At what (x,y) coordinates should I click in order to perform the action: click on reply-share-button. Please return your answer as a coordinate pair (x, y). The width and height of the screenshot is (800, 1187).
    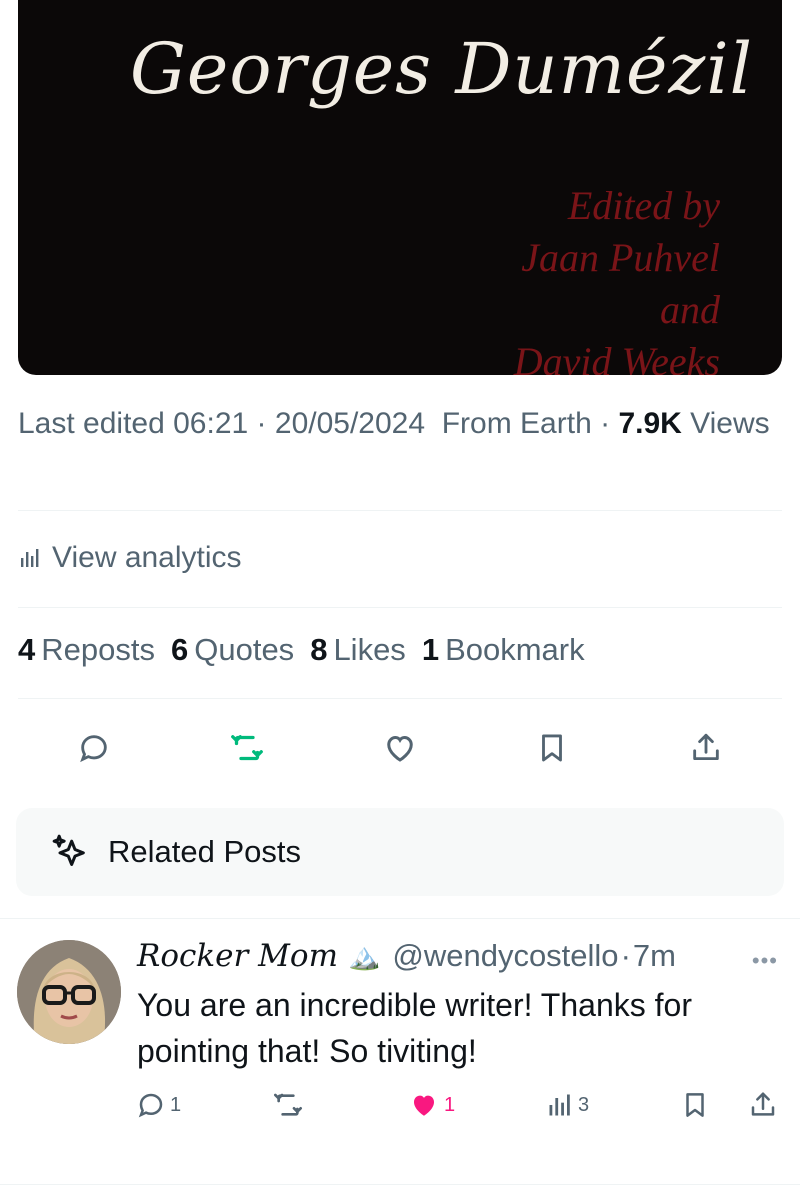
    Looking at the image, I should click on (763, 1105).